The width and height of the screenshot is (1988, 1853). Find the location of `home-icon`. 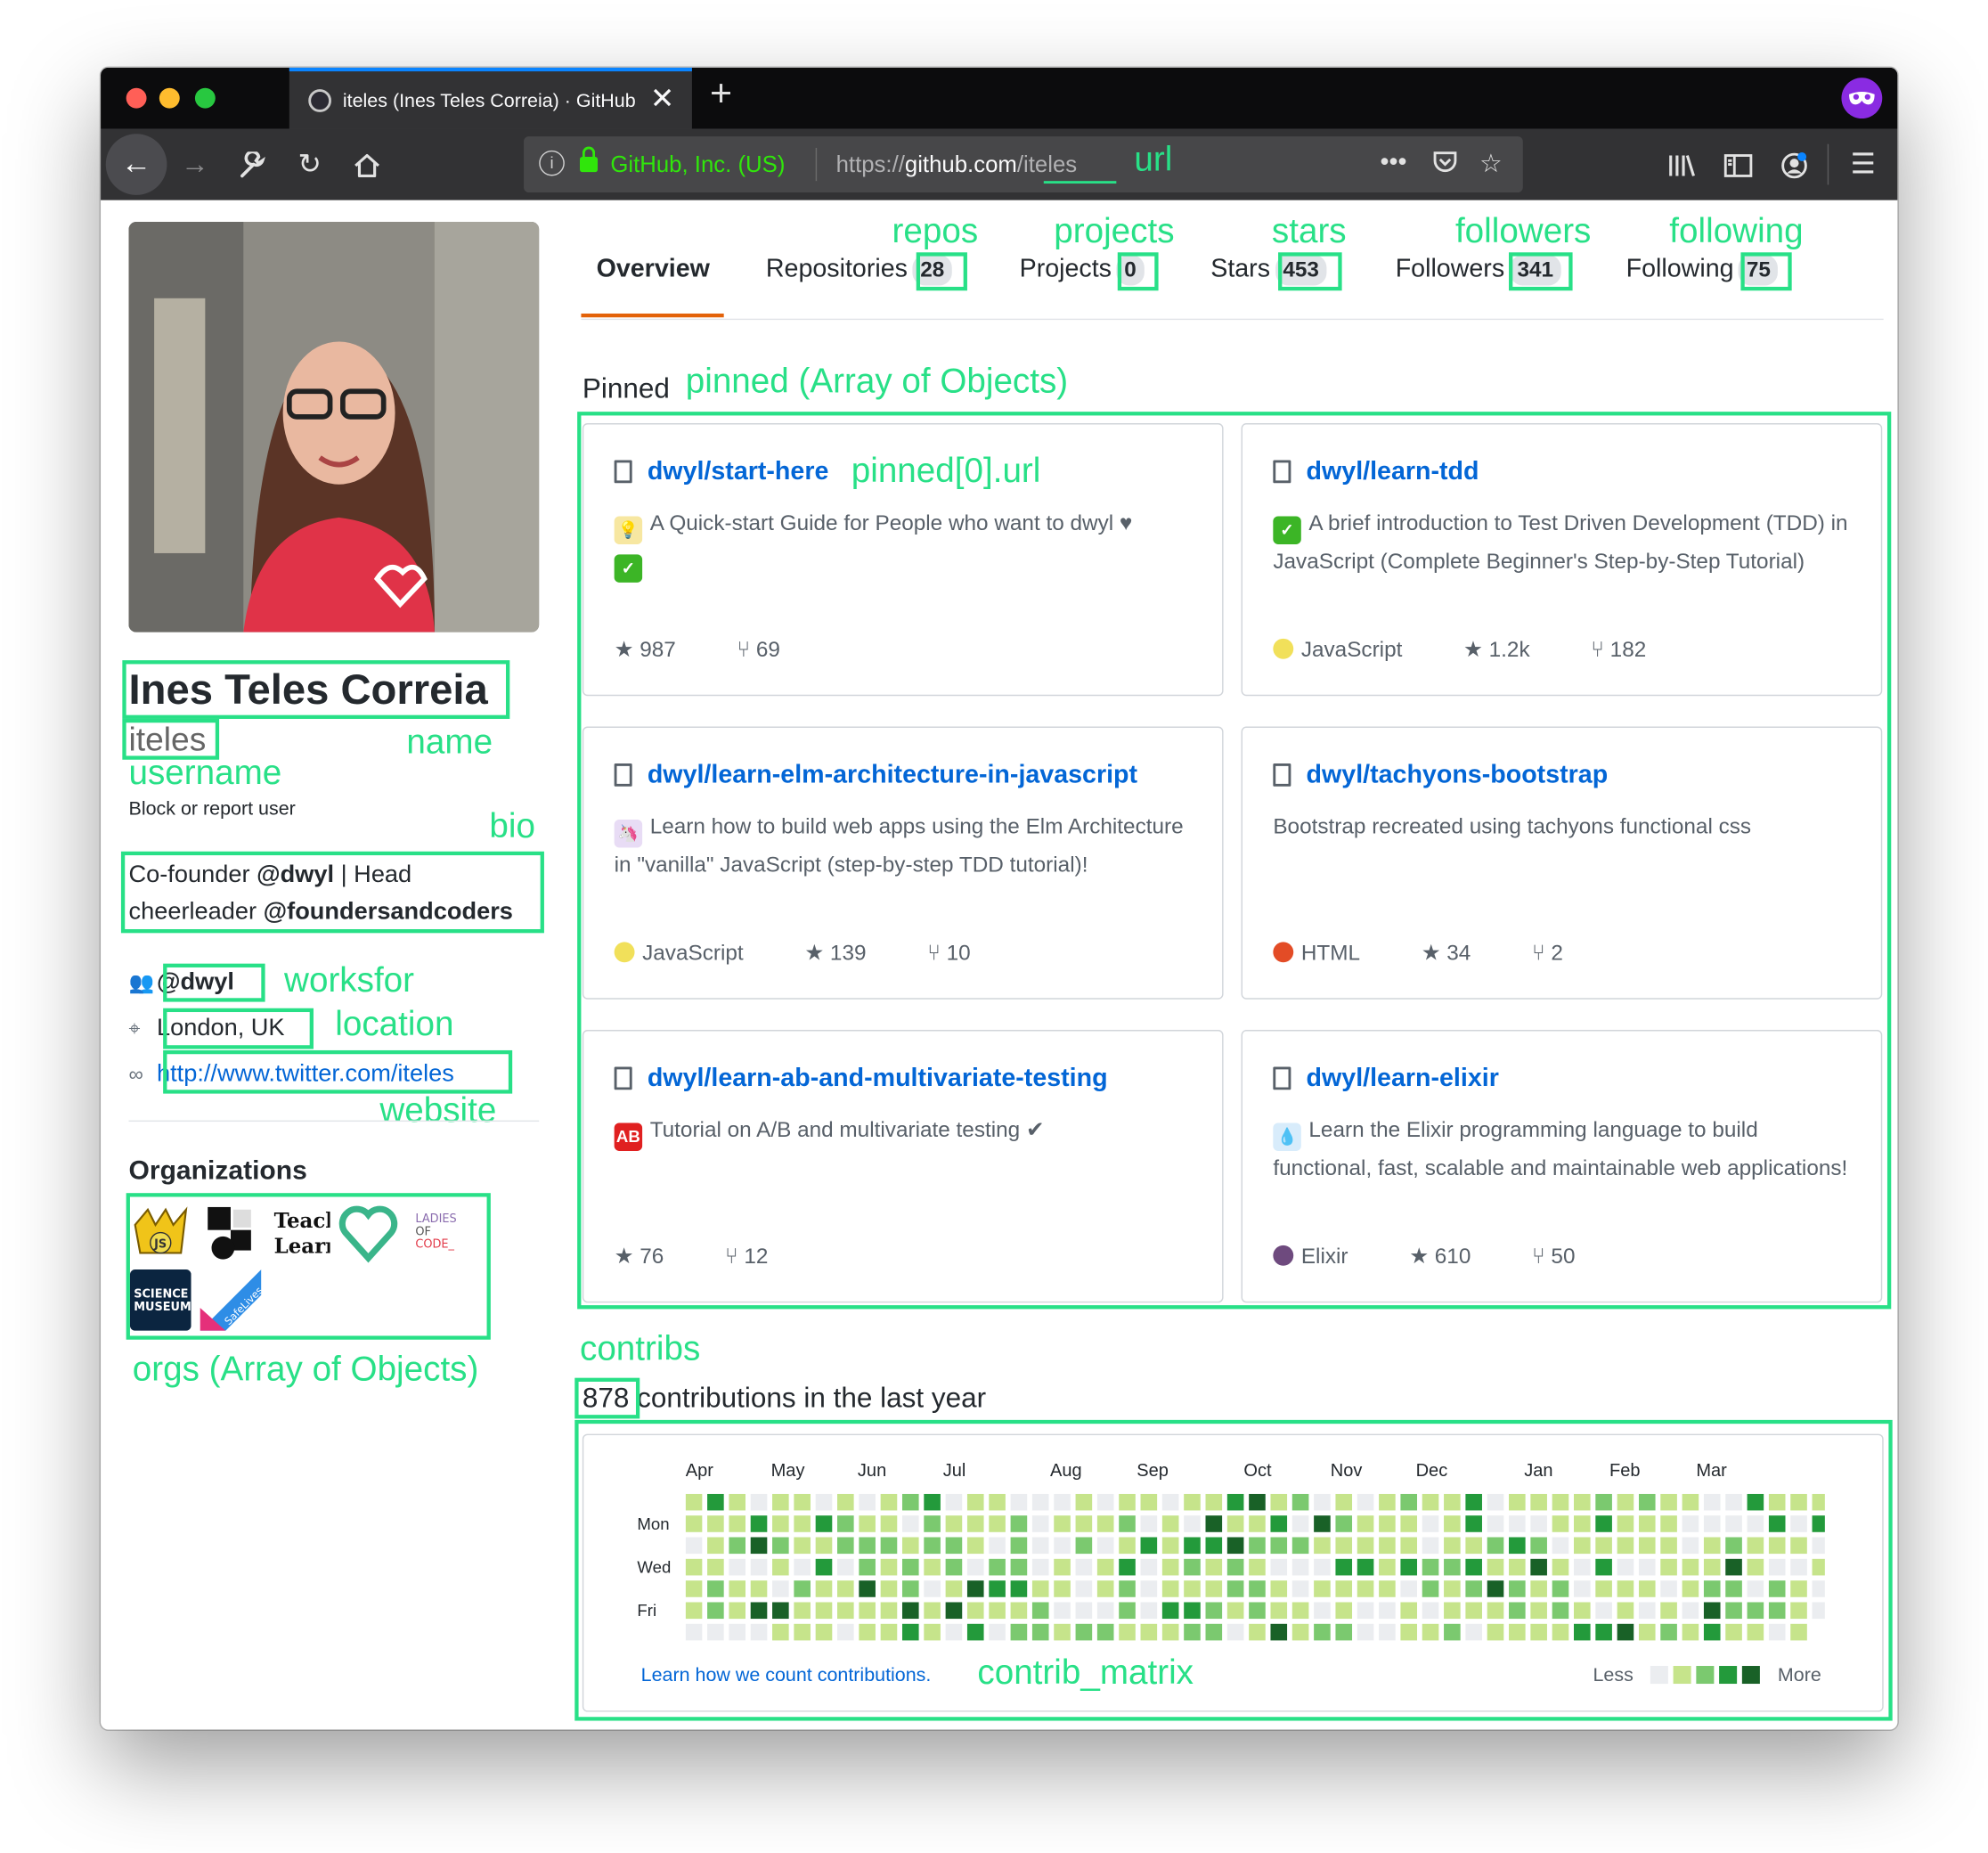

home-icon is located at coordinates (367, 165).